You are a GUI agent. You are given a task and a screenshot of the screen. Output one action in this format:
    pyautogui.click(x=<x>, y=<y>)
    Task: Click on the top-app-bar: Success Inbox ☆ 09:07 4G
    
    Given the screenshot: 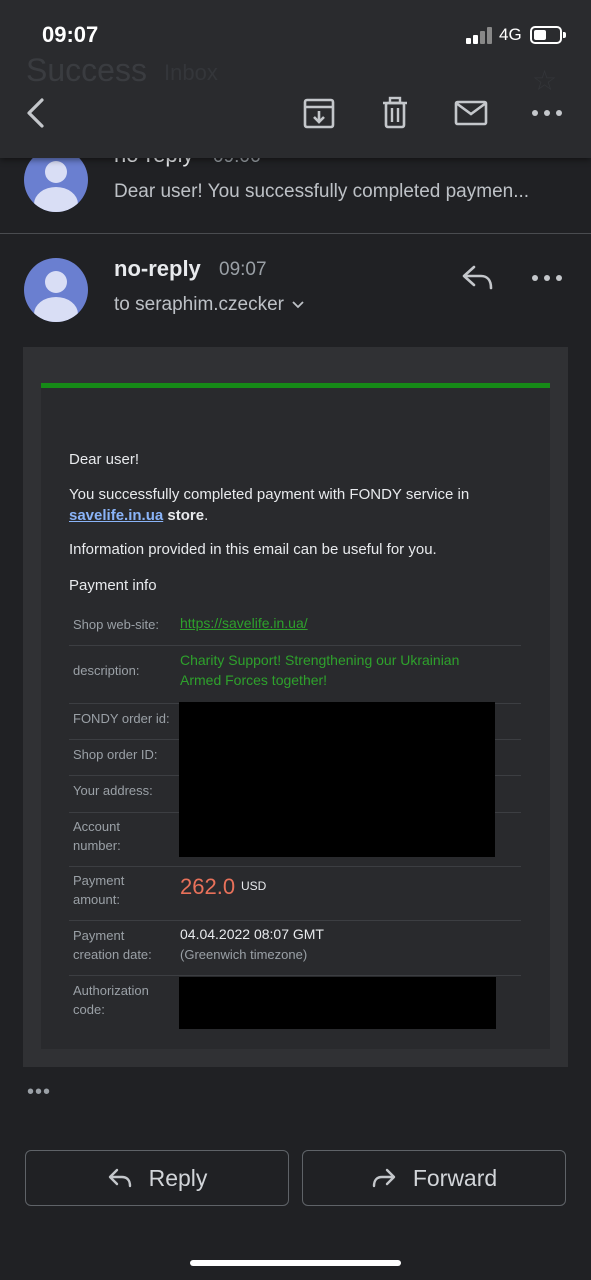 What is the action you would take?
    pyautogui.click(x=295, y=79)
    